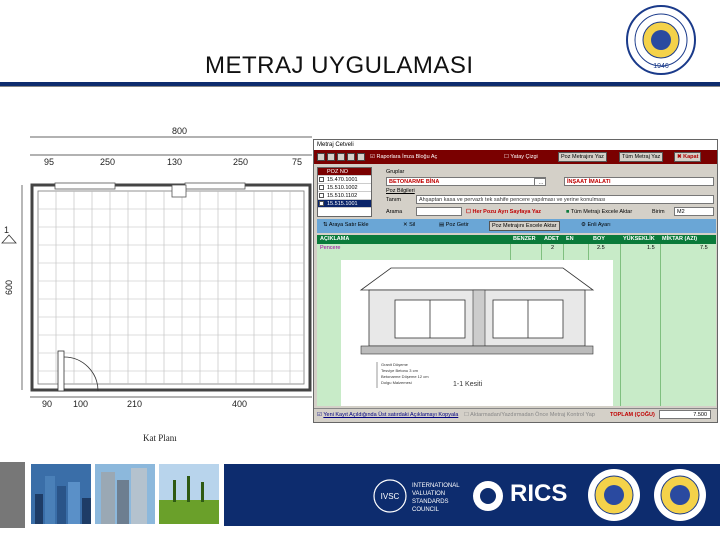 Image resolution: width=720 pixels, height=540 pixels. Describe the element at coordinates (601, 248) in the screenshot. I see `cell-boy: 2.5` at that location.